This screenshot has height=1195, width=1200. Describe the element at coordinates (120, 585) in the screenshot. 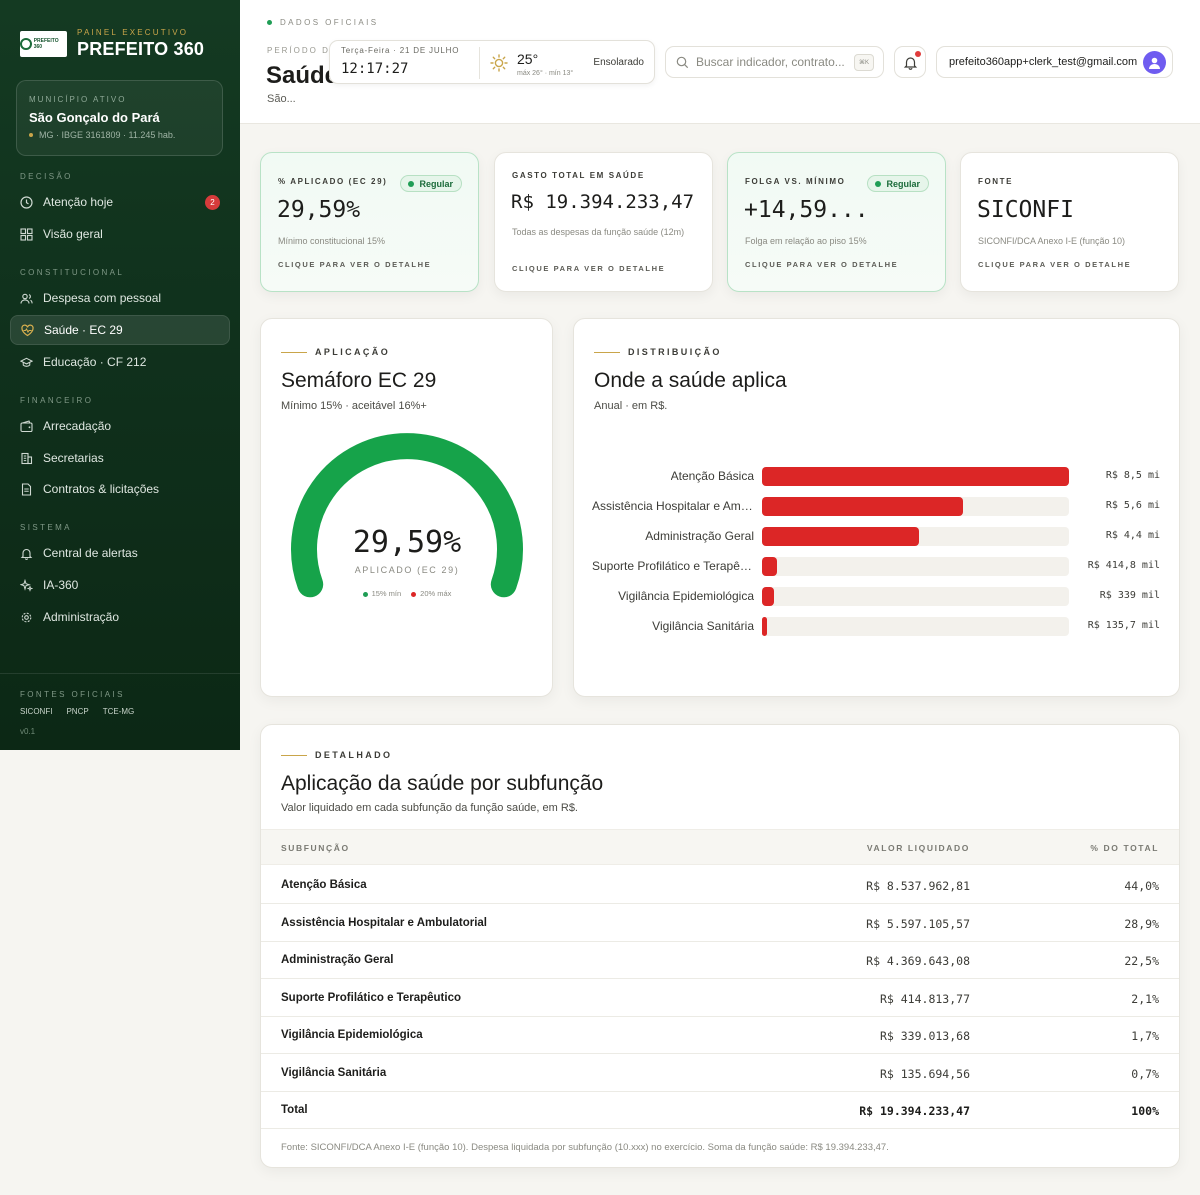

I see `sidebar-item-ia-360: IA-360` at that location.